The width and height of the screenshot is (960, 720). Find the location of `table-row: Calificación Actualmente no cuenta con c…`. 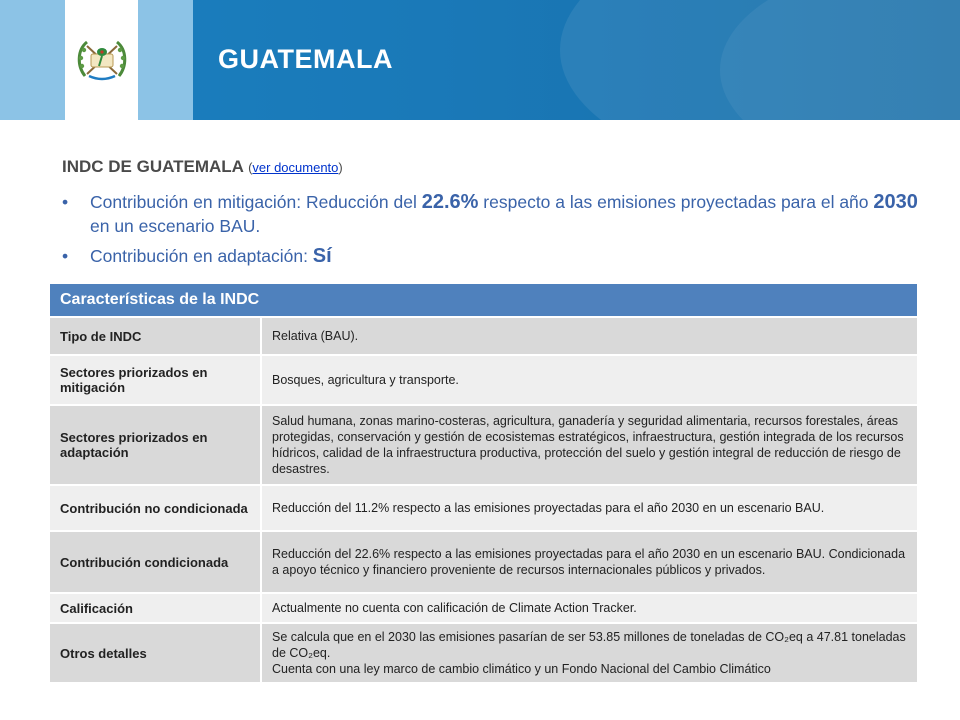

table-row: Calificación Actualmente no cuenta con c… is located at coordinates (483, 607).